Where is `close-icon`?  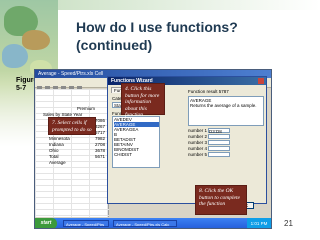 close-icon is located at coordinates (261, 81).